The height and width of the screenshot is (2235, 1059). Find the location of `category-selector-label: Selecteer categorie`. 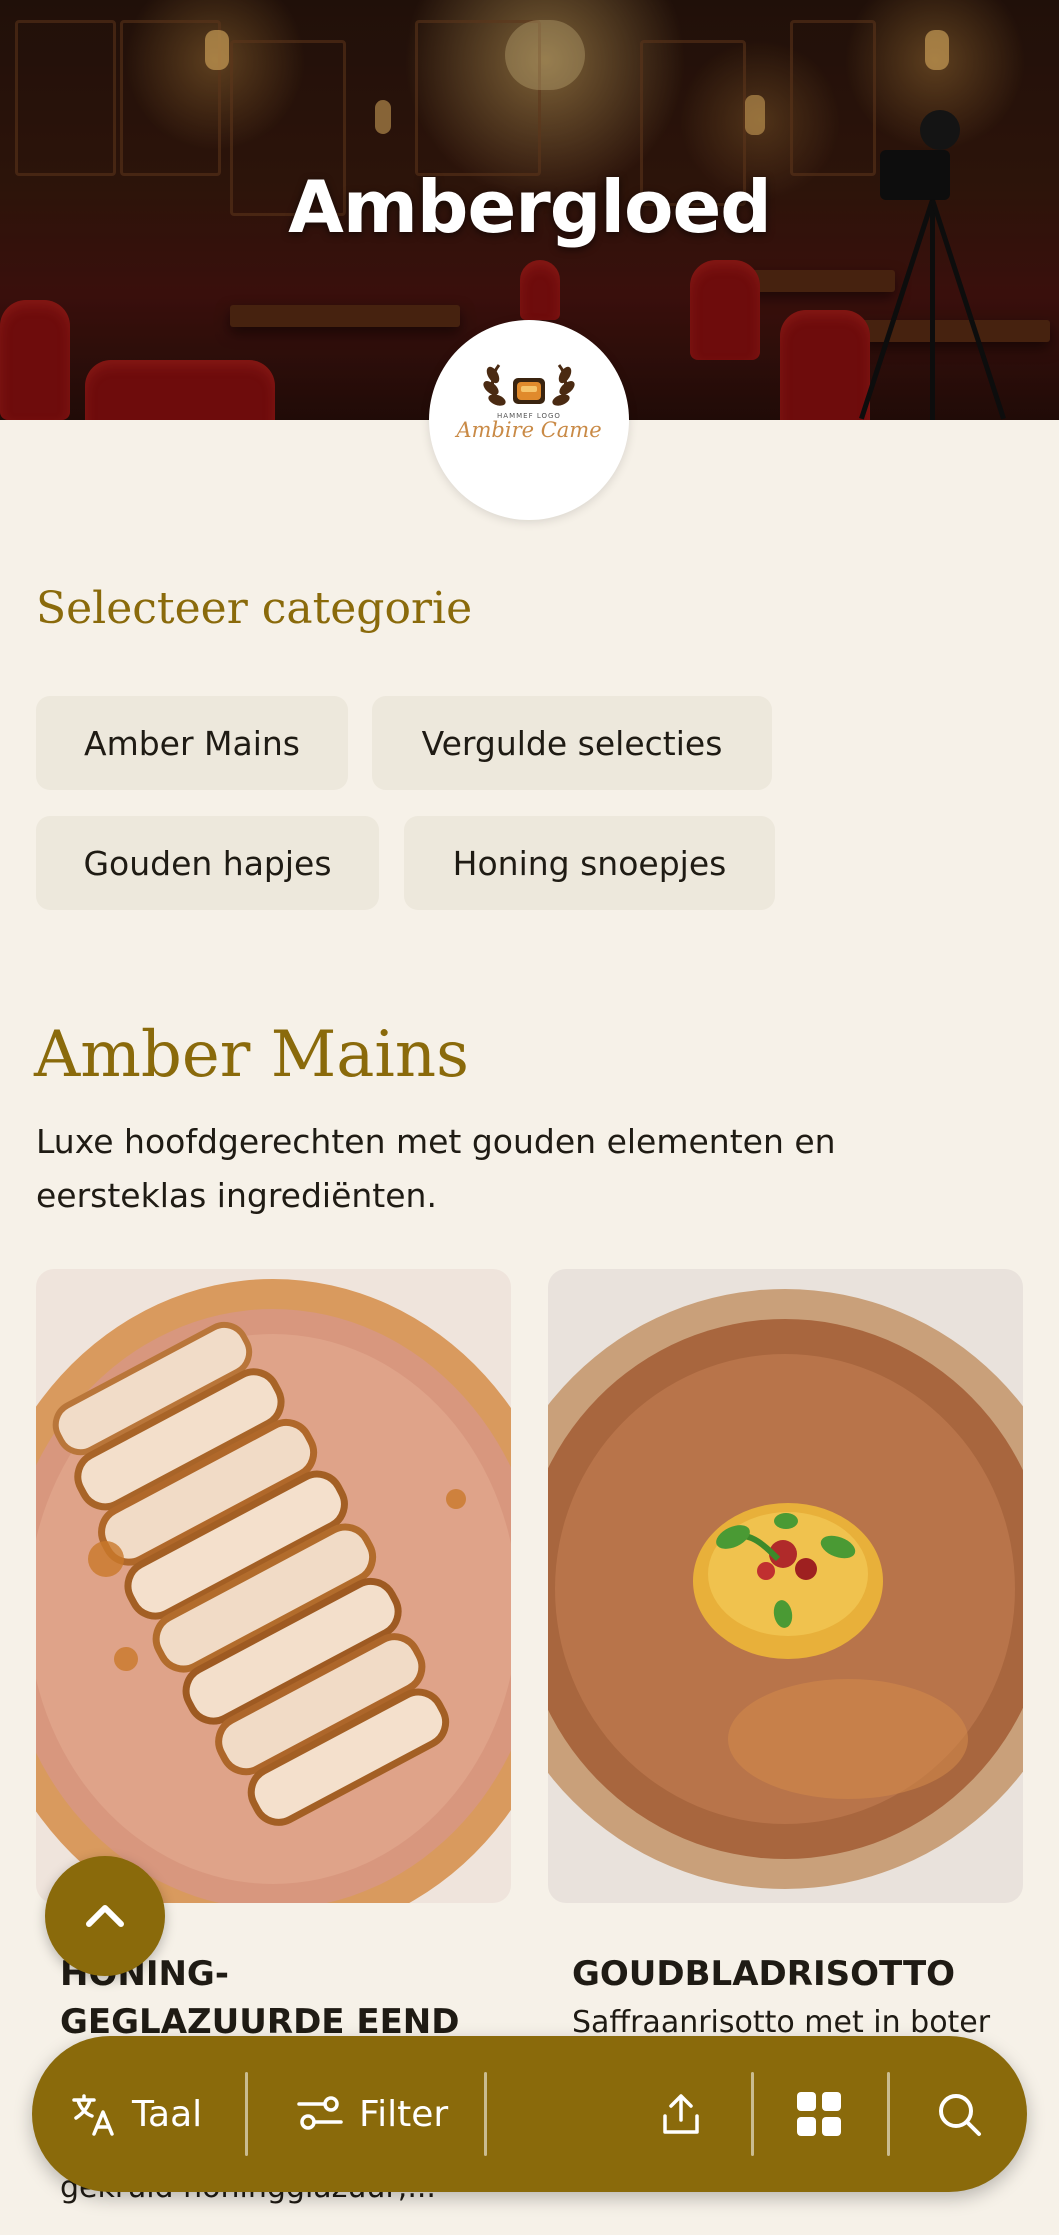

category-selector-label: Selecteer categorie is located at coordinates (254, 608).